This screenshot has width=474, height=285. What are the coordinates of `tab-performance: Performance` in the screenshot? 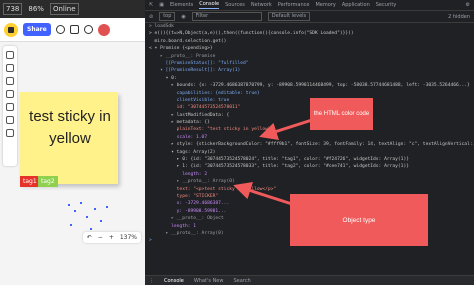 It's located at (294, 5).